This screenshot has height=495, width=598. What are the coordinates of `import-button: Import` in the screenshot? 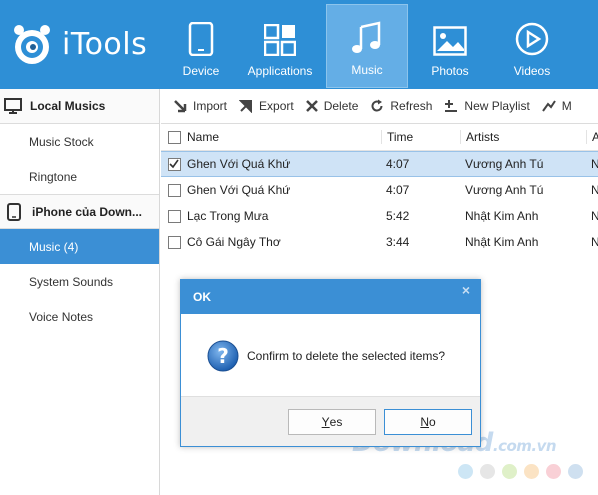 It's located at (200, 106).